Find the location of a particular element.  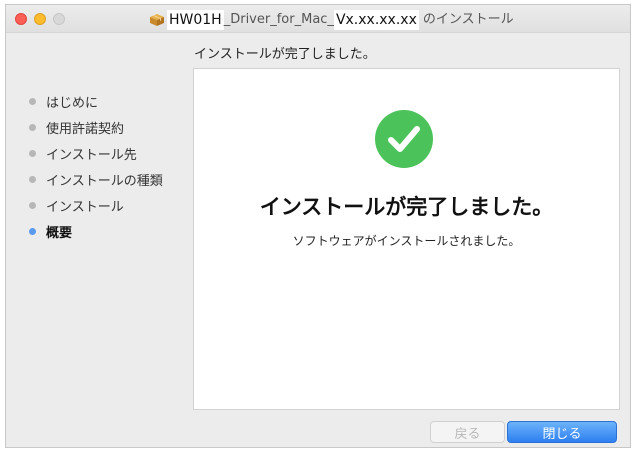

minimize-window-button is located at coordinates (40, 19).